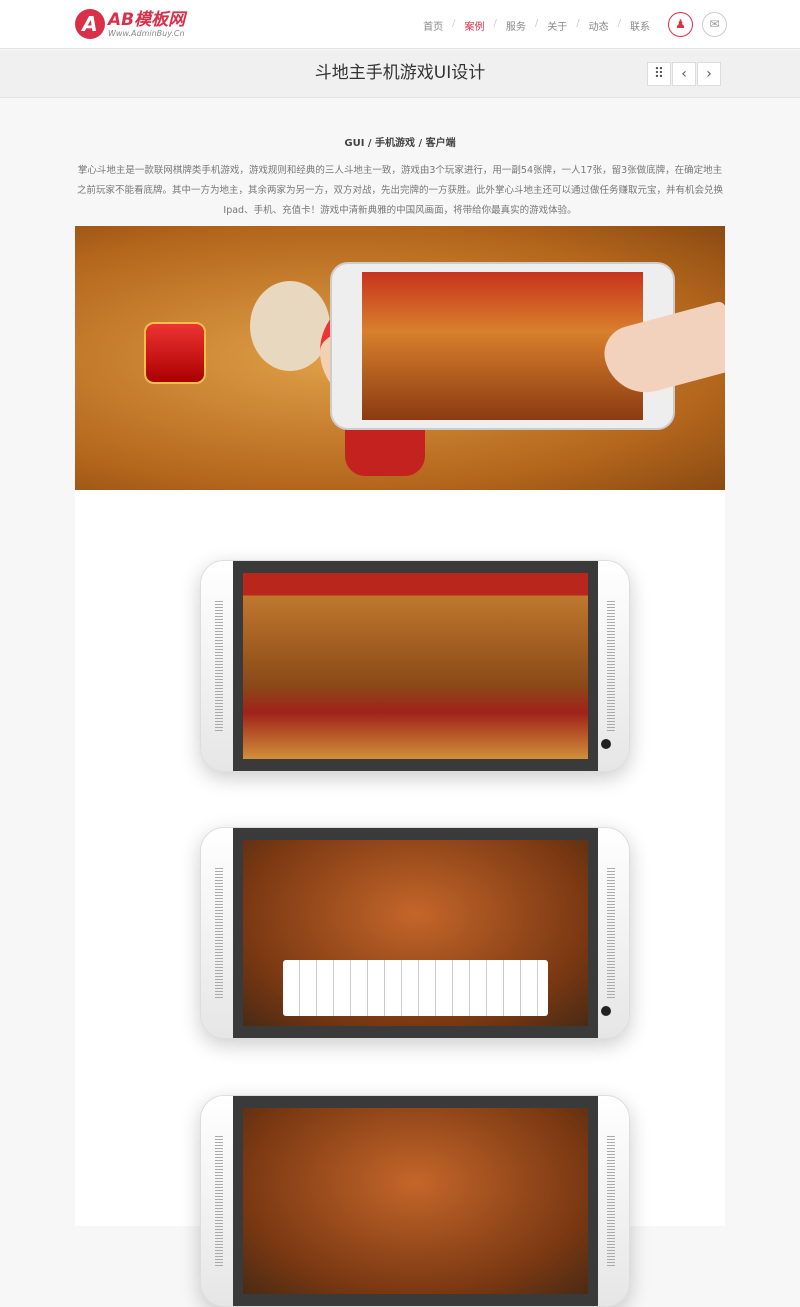  I want to click on prev-button: ‹, so click(684, 74).